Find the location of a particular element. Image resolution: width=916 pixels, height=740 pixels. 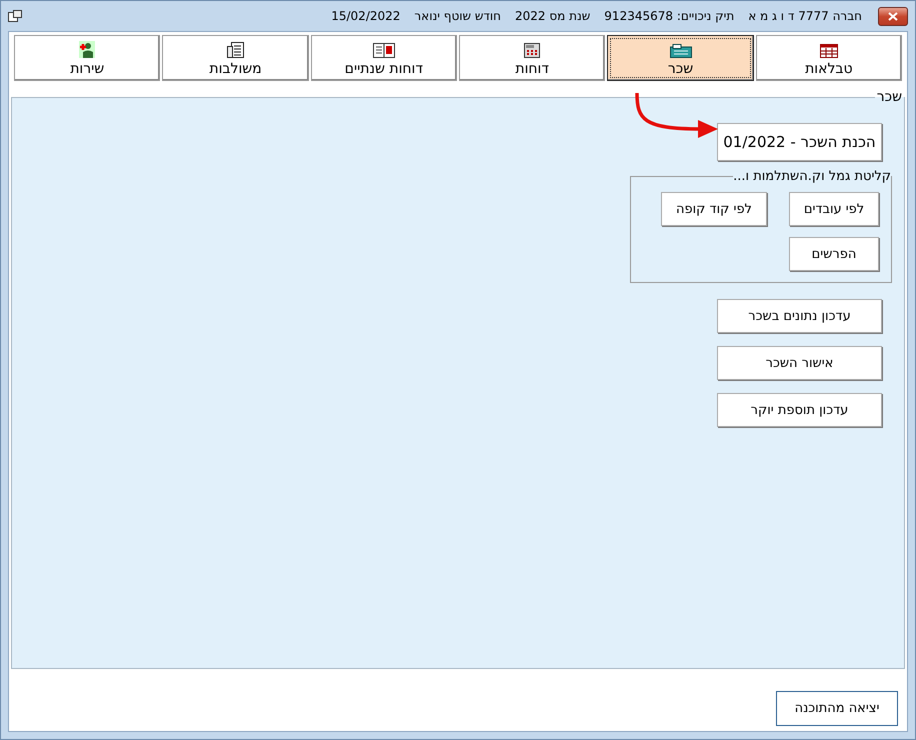

person-icon is located at coordinates (87, 49).